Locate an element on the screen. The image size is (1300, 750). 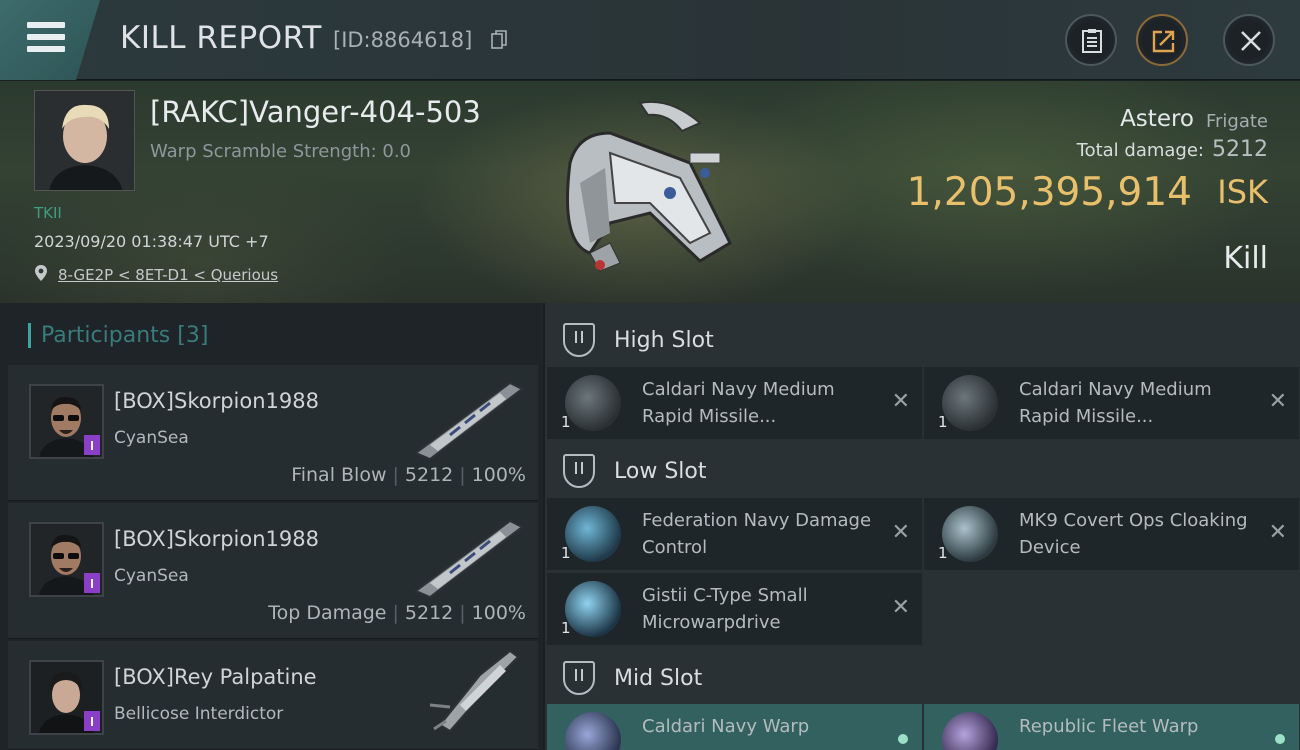
participant-row: [BOX]Rey Palpatine Bellicose Interdictor is located at coordinates (273, 695).